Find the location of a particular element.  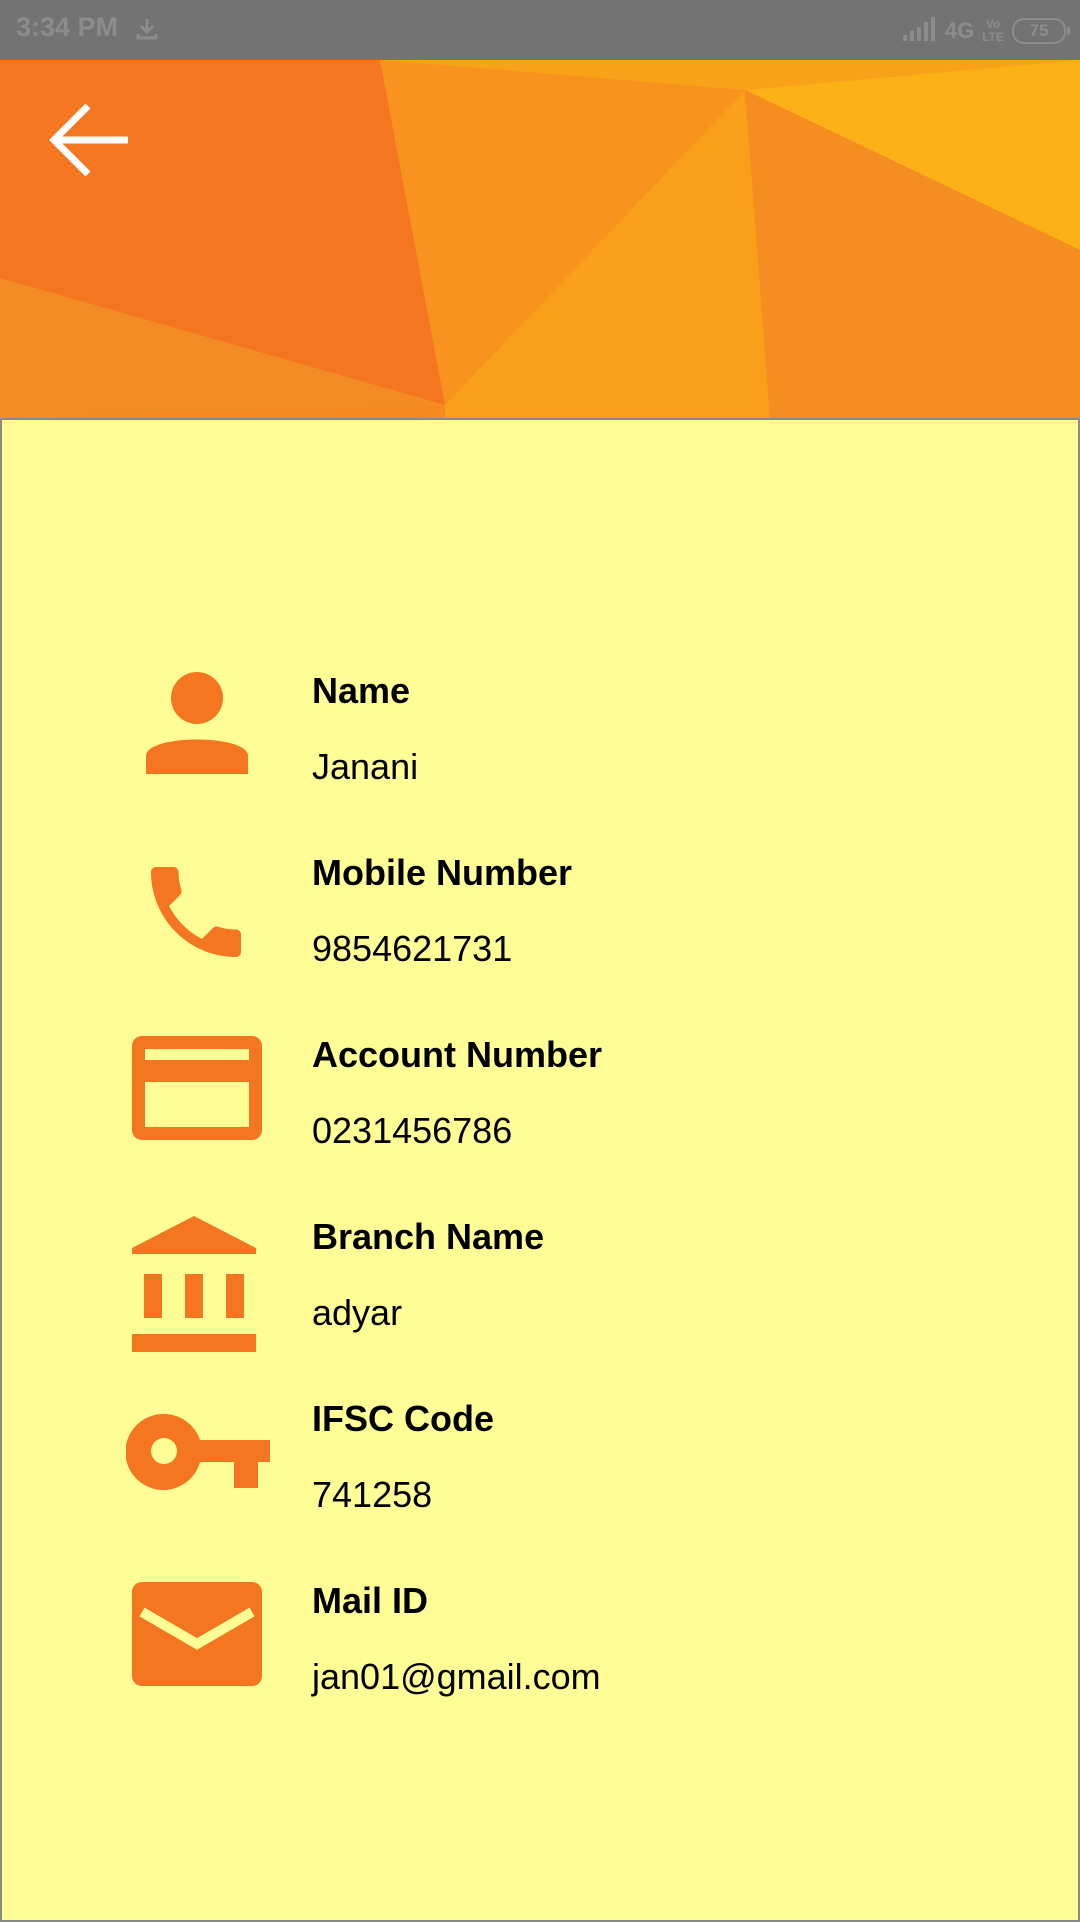

status-time: 3:34 PM is located at coordinates (67, 27).